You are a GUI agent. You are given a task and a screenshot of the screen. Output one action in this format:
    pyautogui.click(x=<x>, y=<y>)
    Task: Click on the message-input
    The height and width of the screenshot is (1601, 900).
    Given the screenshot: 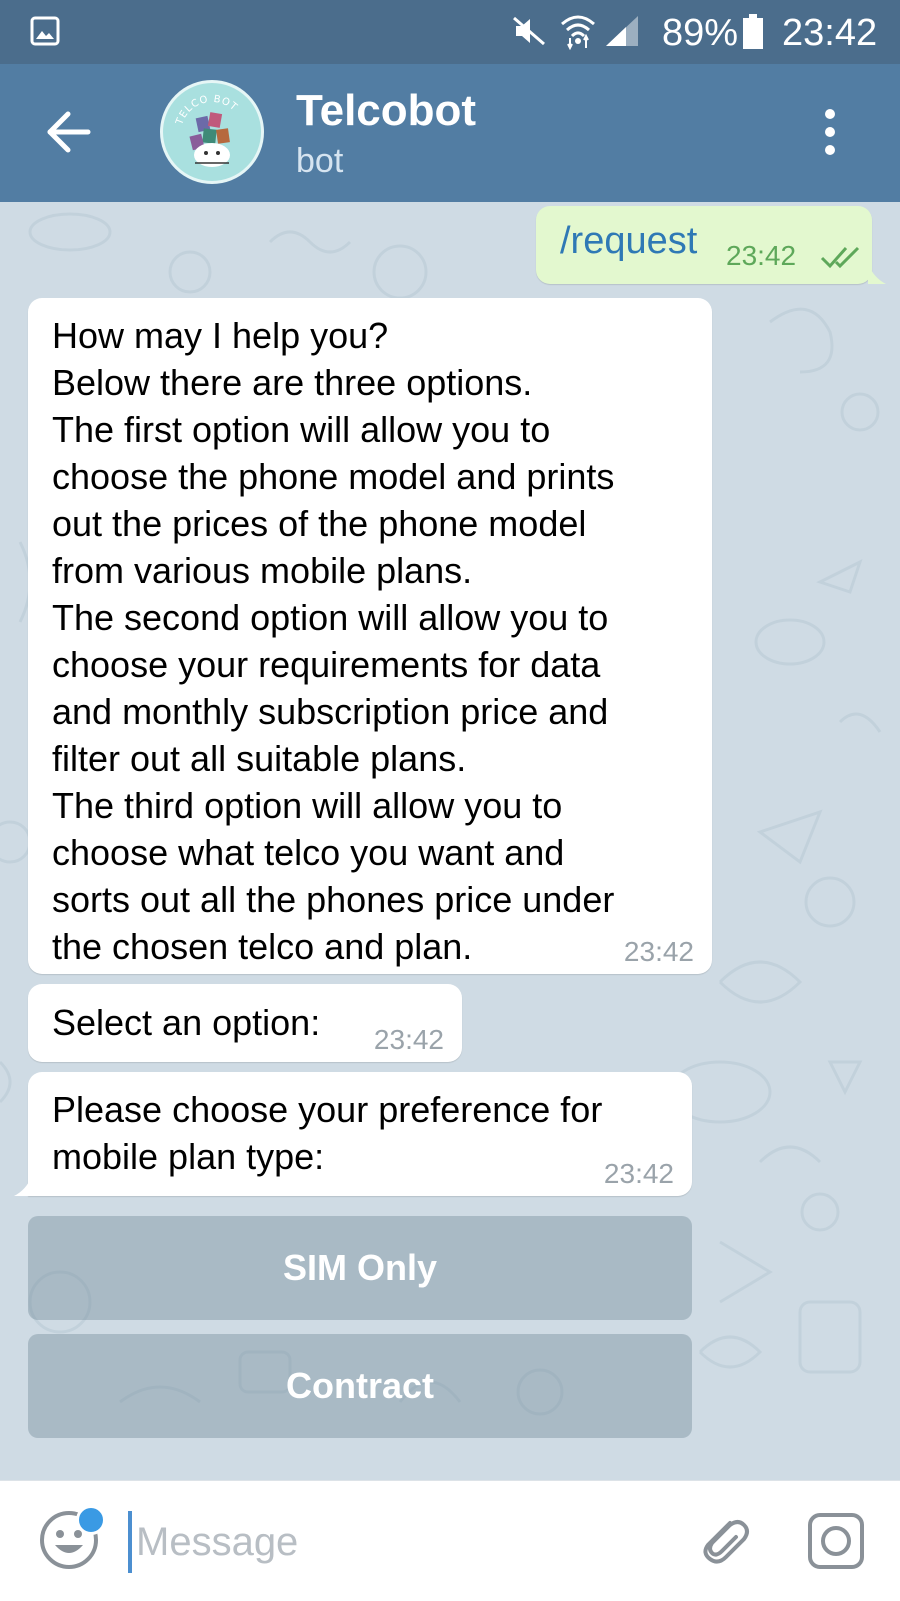 What is the action you would take?
    pyautogui.click(x=393, y=1542)
    